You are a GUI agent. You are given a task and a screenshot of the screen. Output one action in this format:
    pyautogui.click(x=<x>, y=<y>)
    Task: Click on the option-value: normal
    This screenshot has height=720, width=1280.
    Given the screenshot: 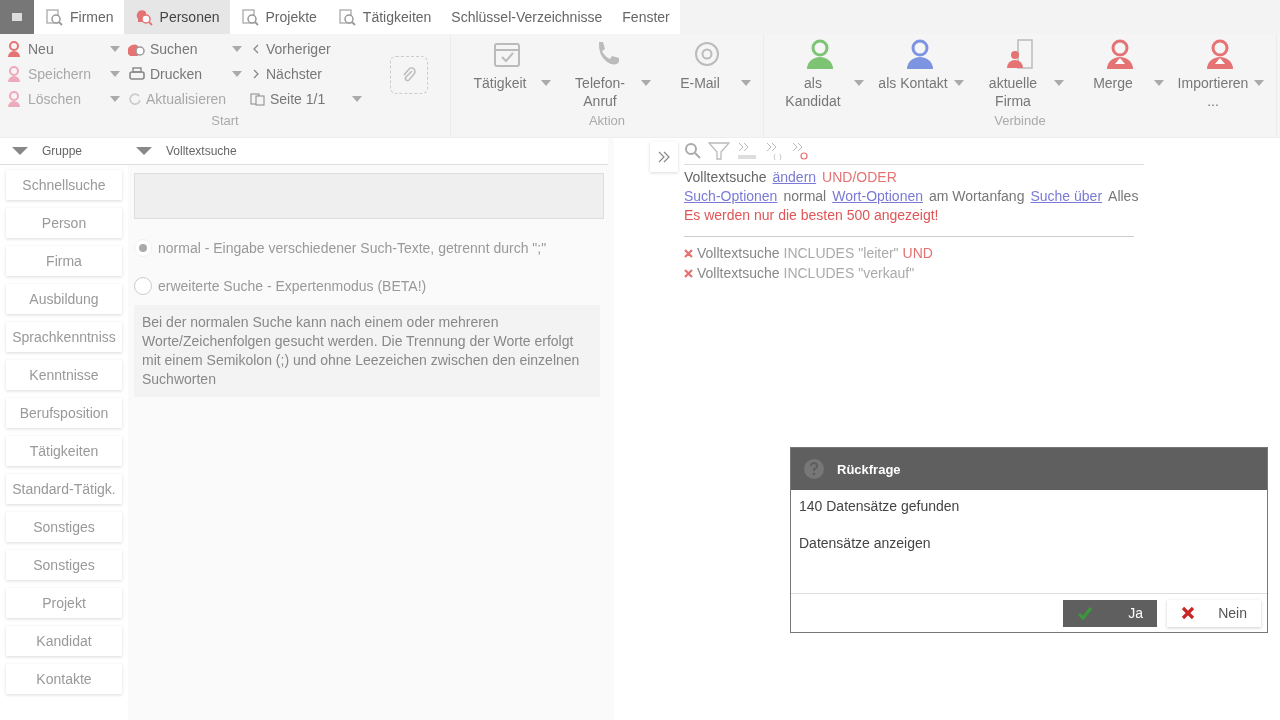 What is the action you would take?
    pyautogui.click(x=805, y=196)
    